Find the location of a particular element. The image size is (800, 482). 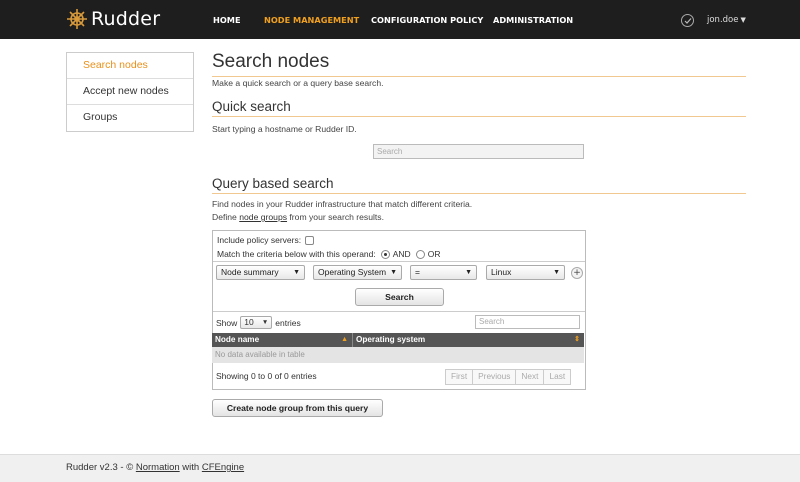

sidebar-item-search-nodes: Search nodes is located at coordinates (130, 66).